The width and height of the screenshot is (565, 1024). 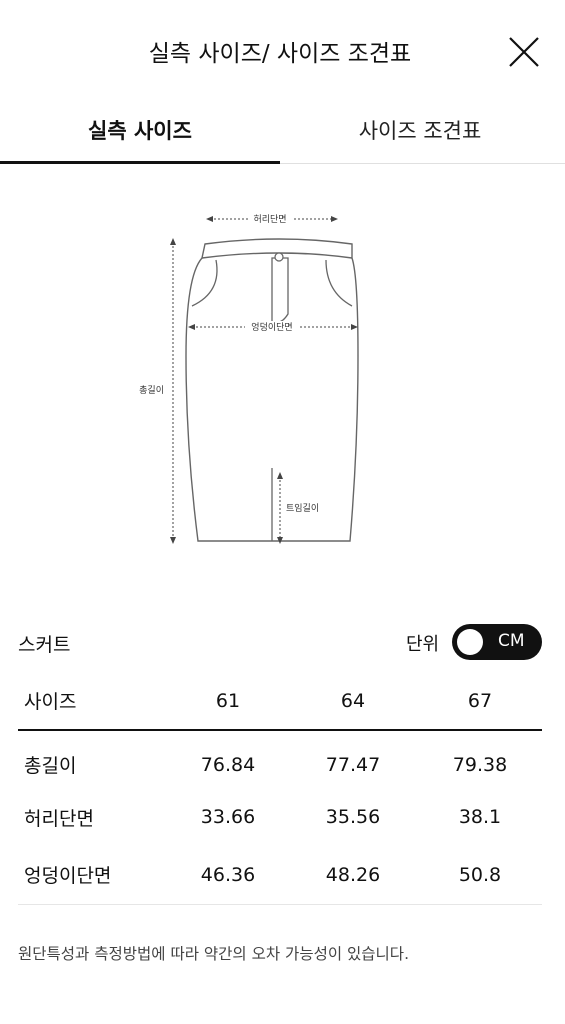 I want to click on product-name: 스커트, so click(x=44, y=645).